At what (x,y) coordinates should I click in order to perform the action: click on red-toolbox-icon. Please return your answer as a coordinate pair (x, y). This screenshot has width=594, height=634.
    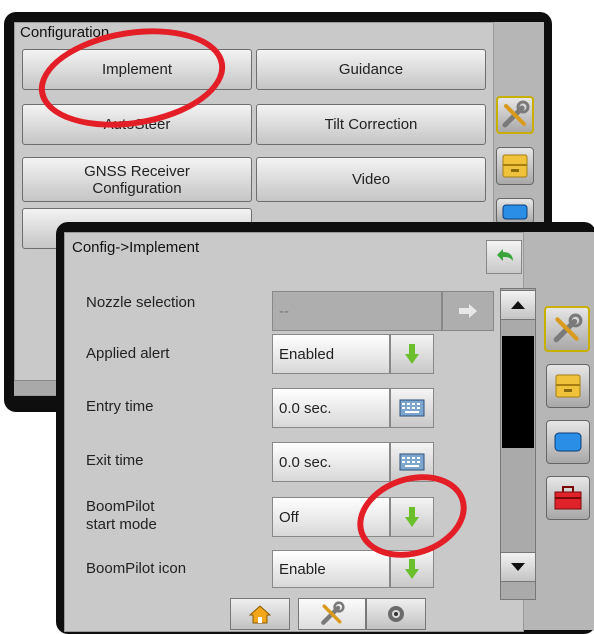
    Looking at the image, I should click on (568, 498).